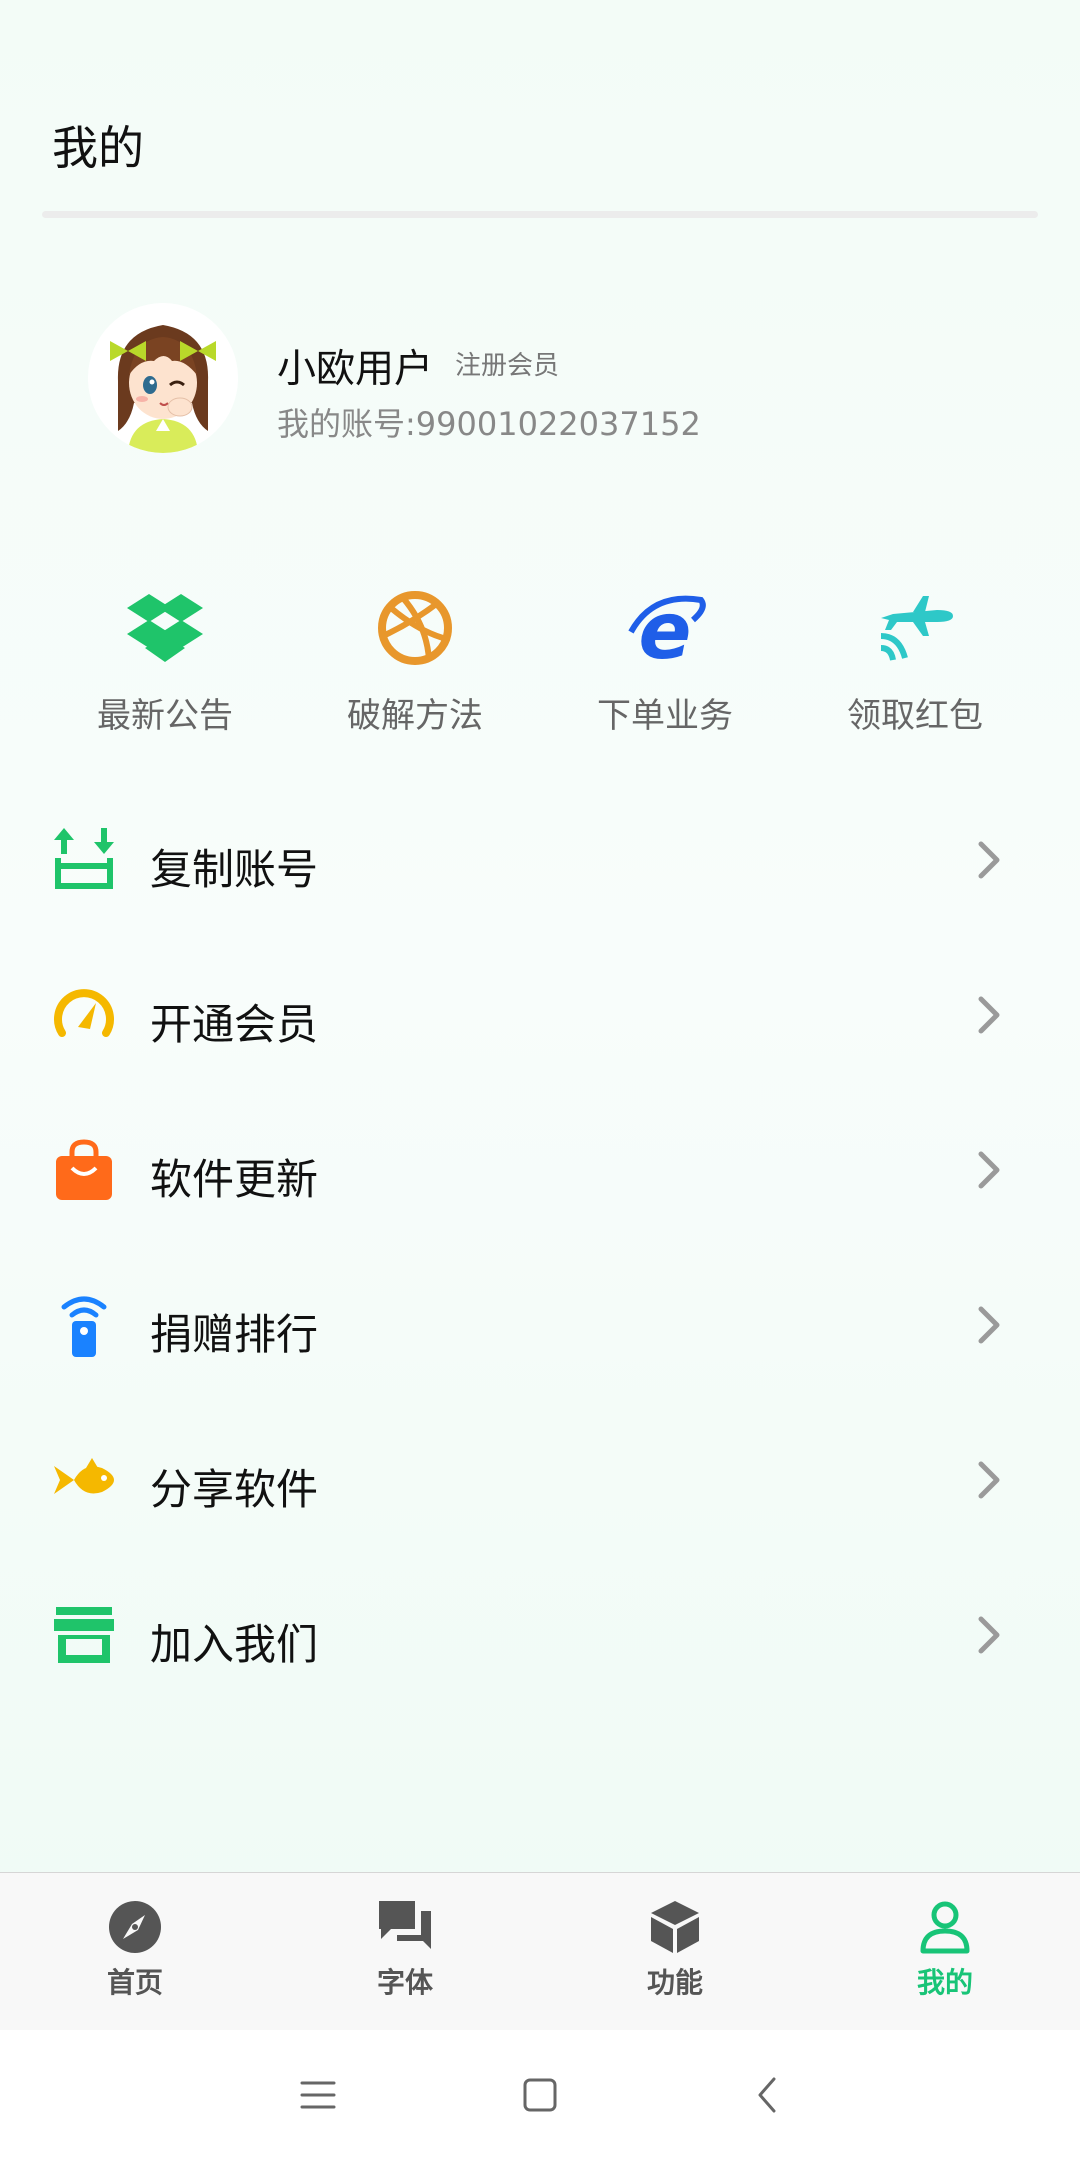 The image size is (1080, 2160). What do you see at coordinates (404, 1982) in the screenshot?
I see `tab-label: 字体` at bounding box center [404, 1982].